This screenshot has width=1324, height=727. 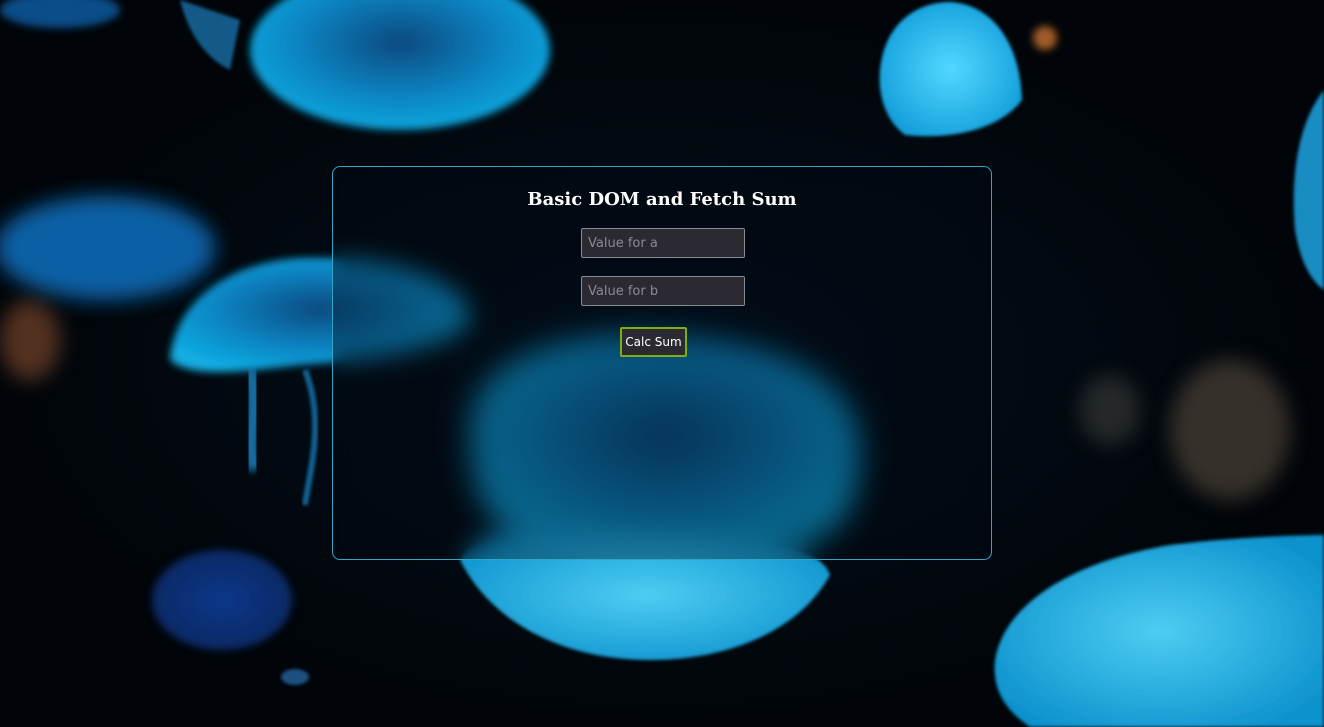 I want to click on value-b-input, so click(x=663, y=291).